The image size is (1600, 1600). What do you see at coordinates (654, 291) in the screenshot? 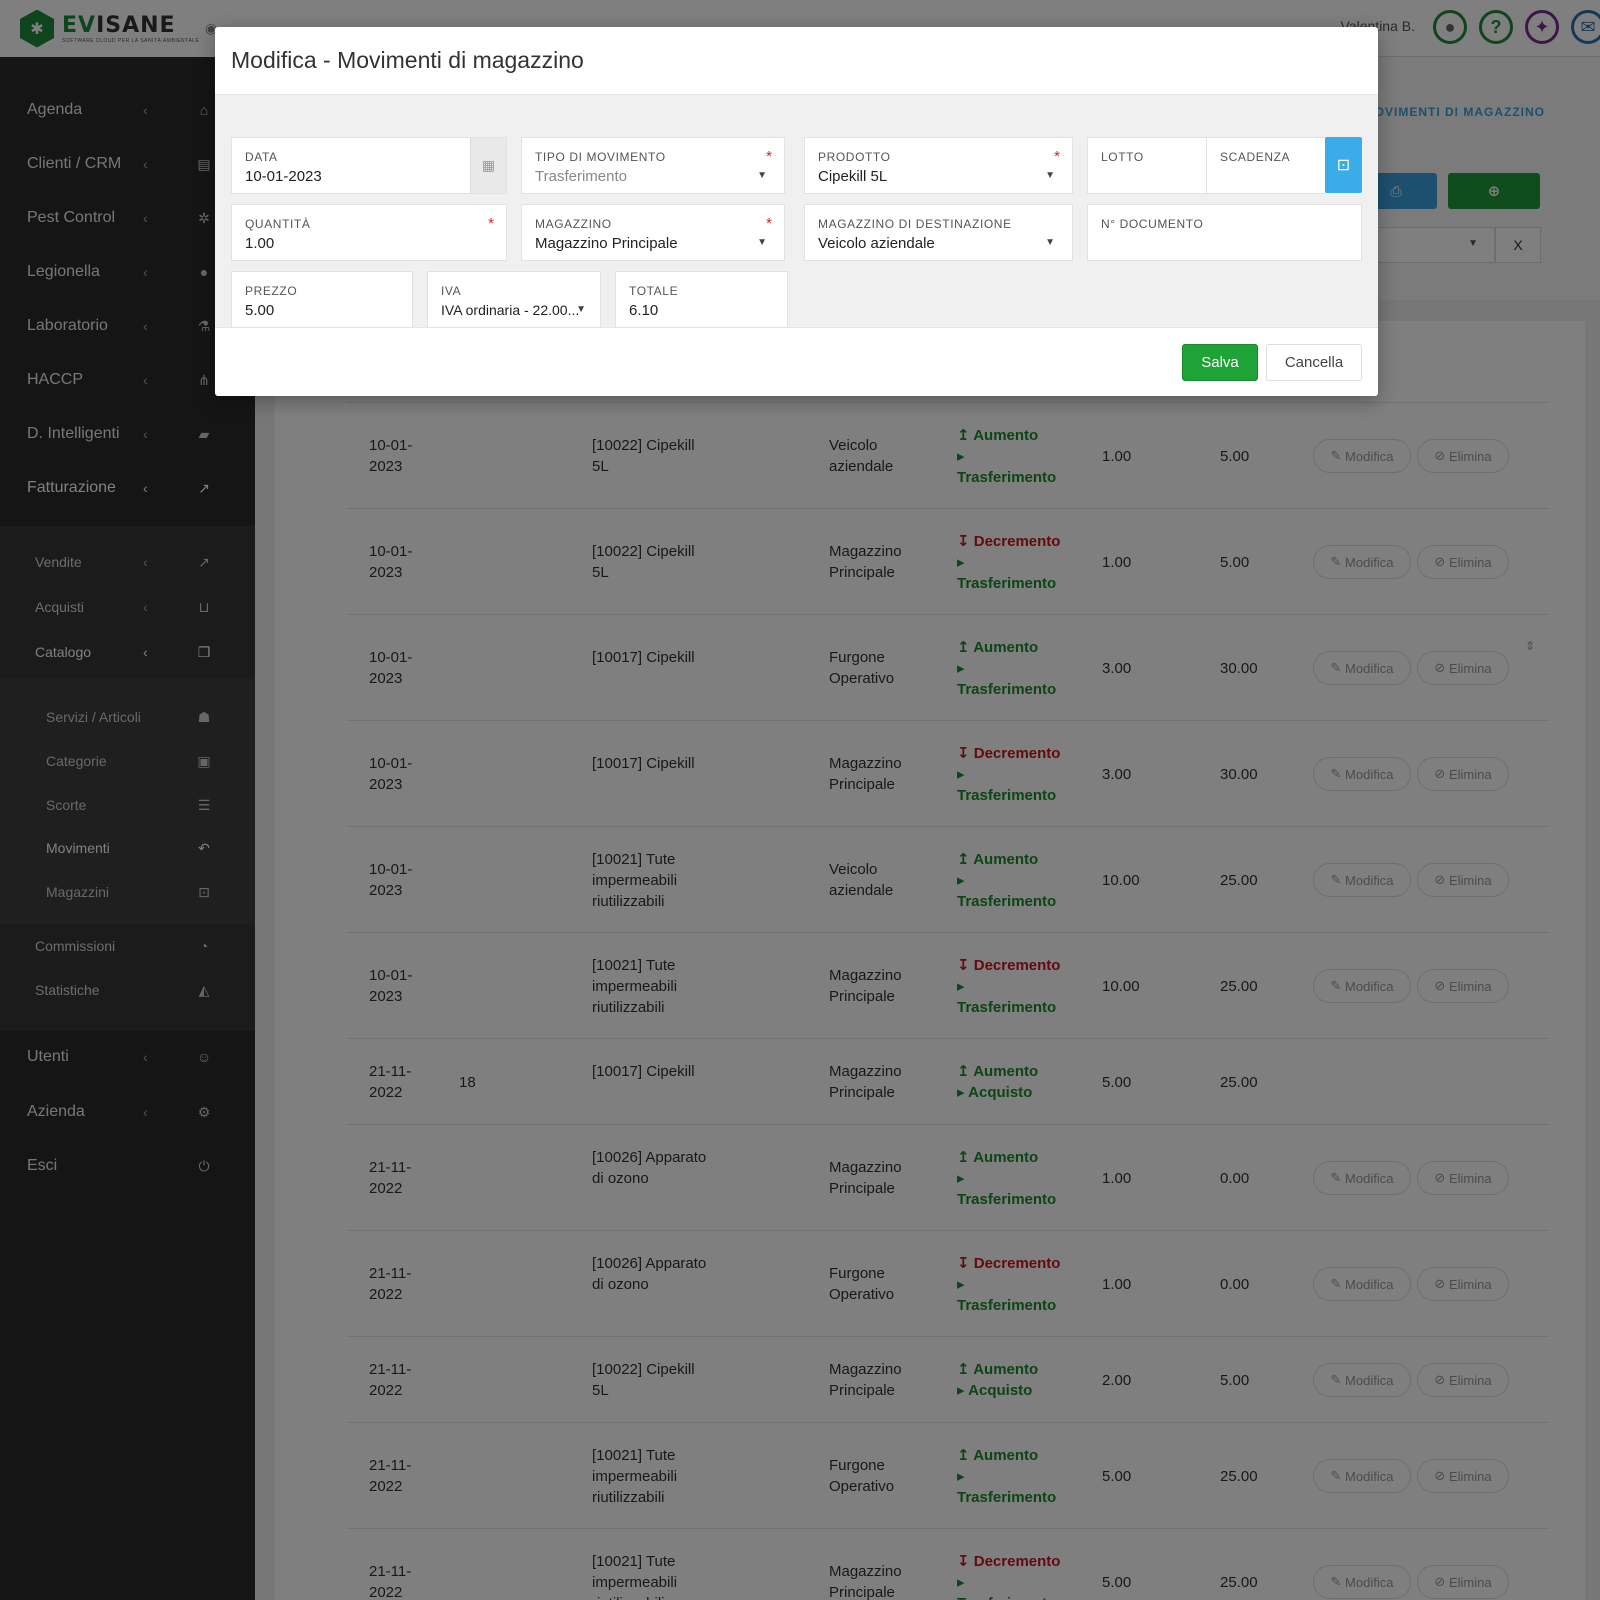
I see `total-label: TOTALE` at bounding box center [654, 291].